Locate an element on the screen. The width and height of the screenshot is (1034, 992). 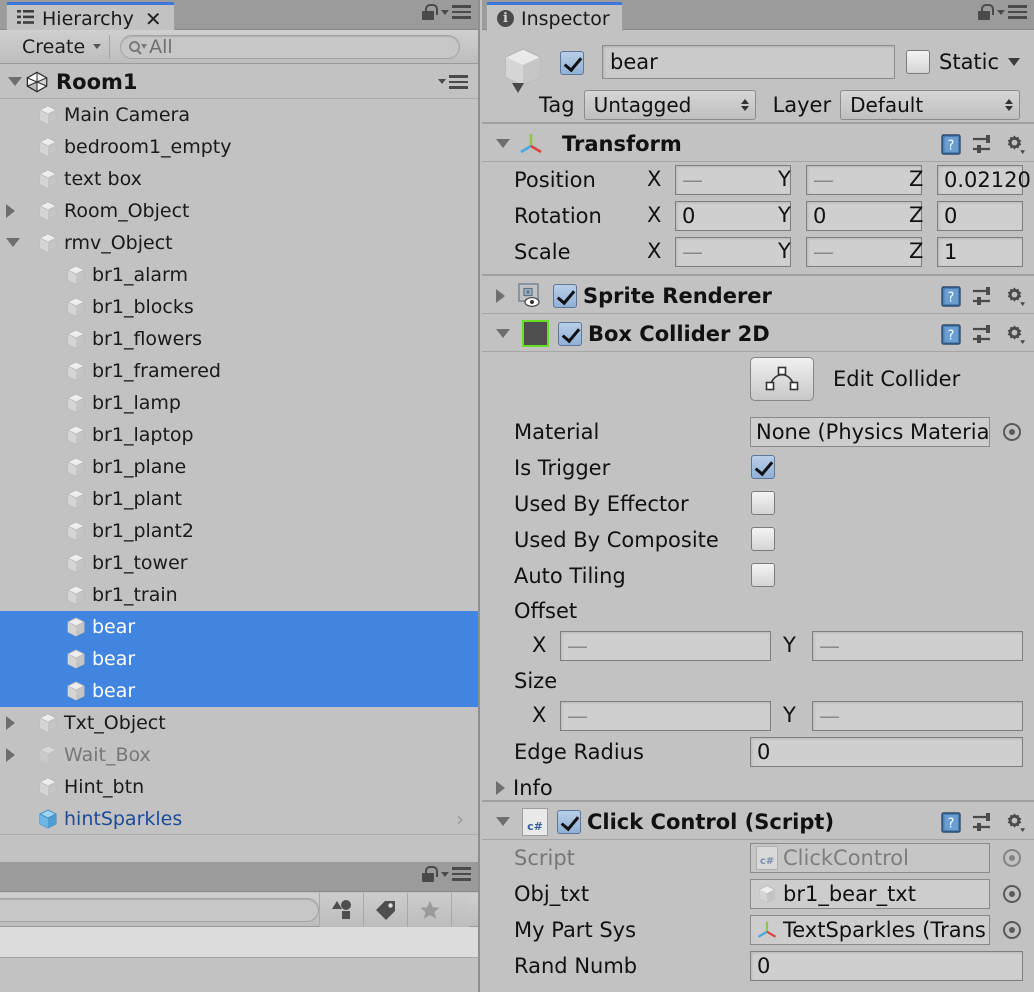
hierarchy-item-rmv-object: rmv_Object is located at coordinates (239, 243).